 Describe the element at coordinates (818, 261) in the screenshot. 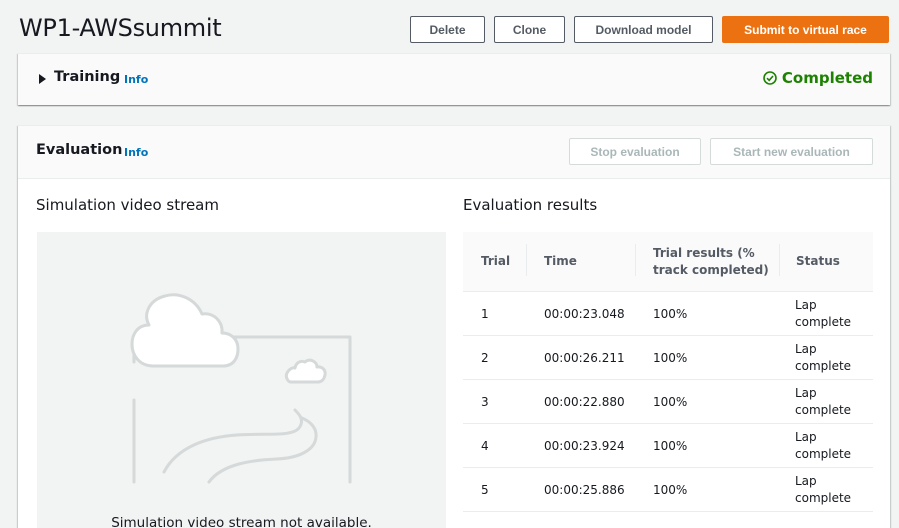

I see `column-header-status: Status` at that location.